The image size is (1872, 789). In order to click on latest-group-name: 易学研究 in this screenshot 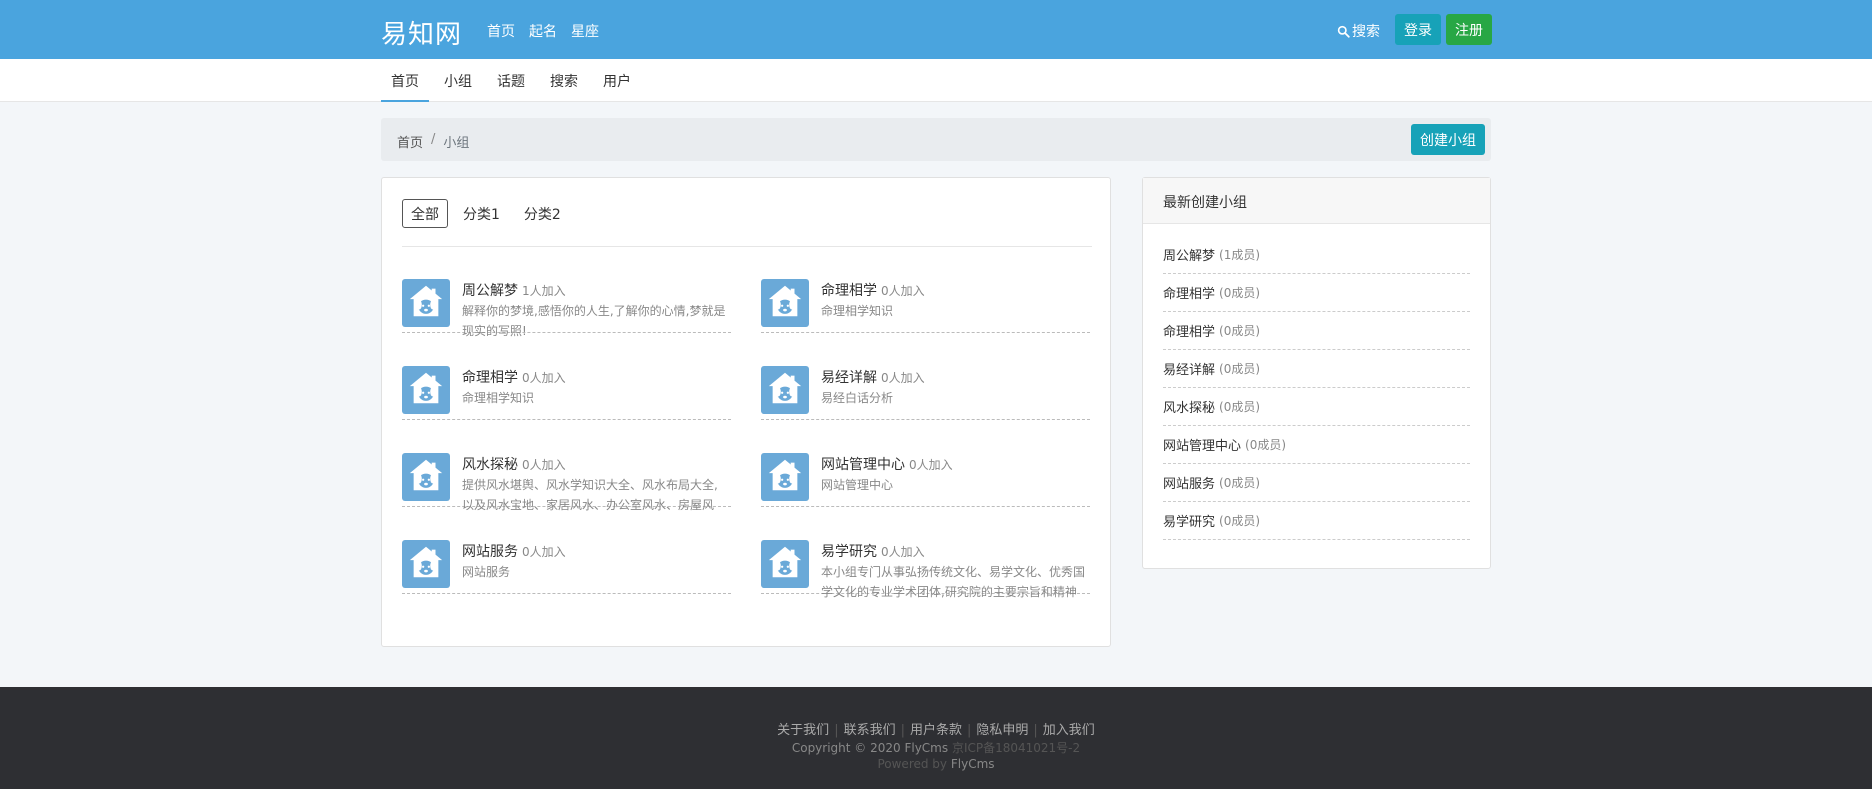, I will do `click(1189, 520)`.